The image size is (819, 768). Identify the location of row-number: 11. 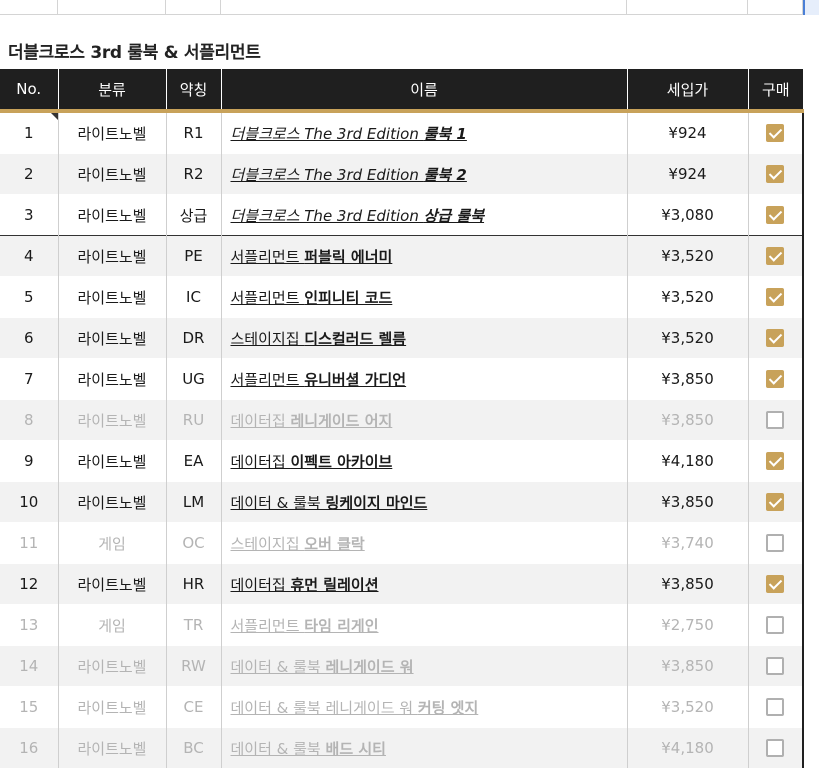
(29, 543).